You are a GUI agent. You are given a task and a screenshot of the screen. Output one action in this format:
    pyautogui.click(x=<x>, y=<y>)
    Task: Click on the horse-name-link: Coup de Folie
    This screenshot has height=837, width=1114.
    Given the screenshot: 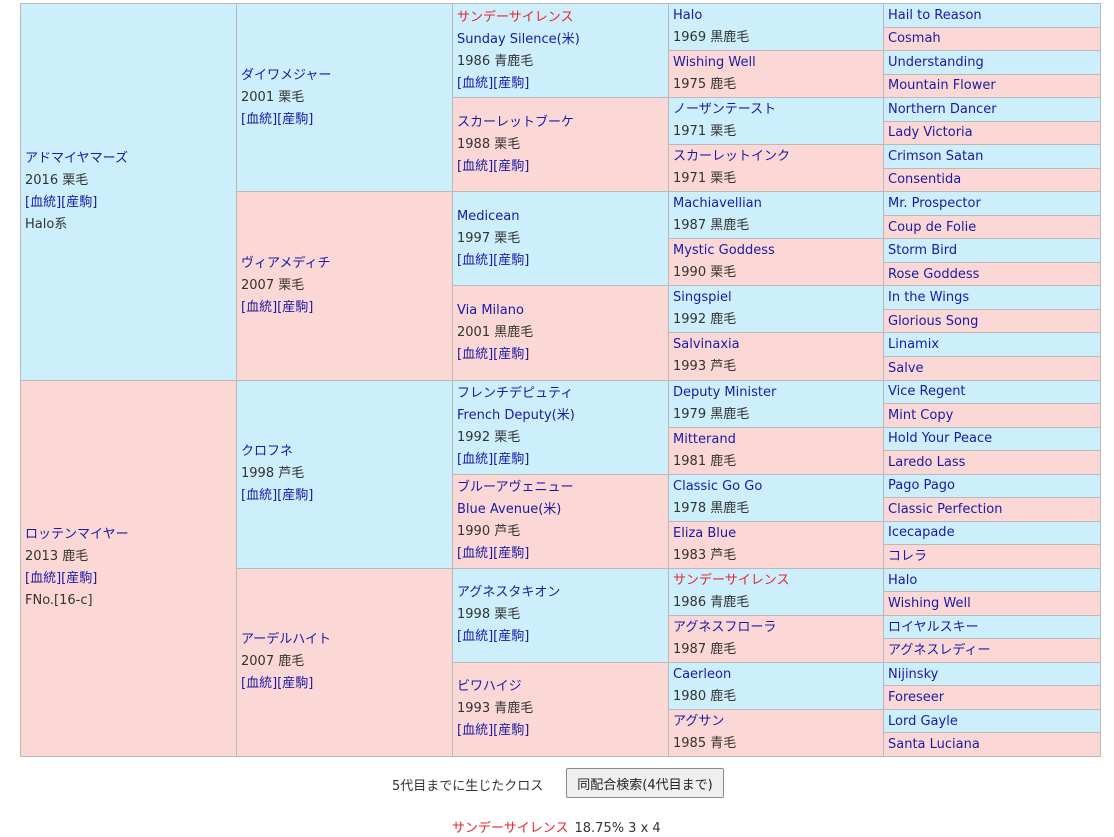 What is the action you would take?
    pyautogui.click(x=994, y=227)
    